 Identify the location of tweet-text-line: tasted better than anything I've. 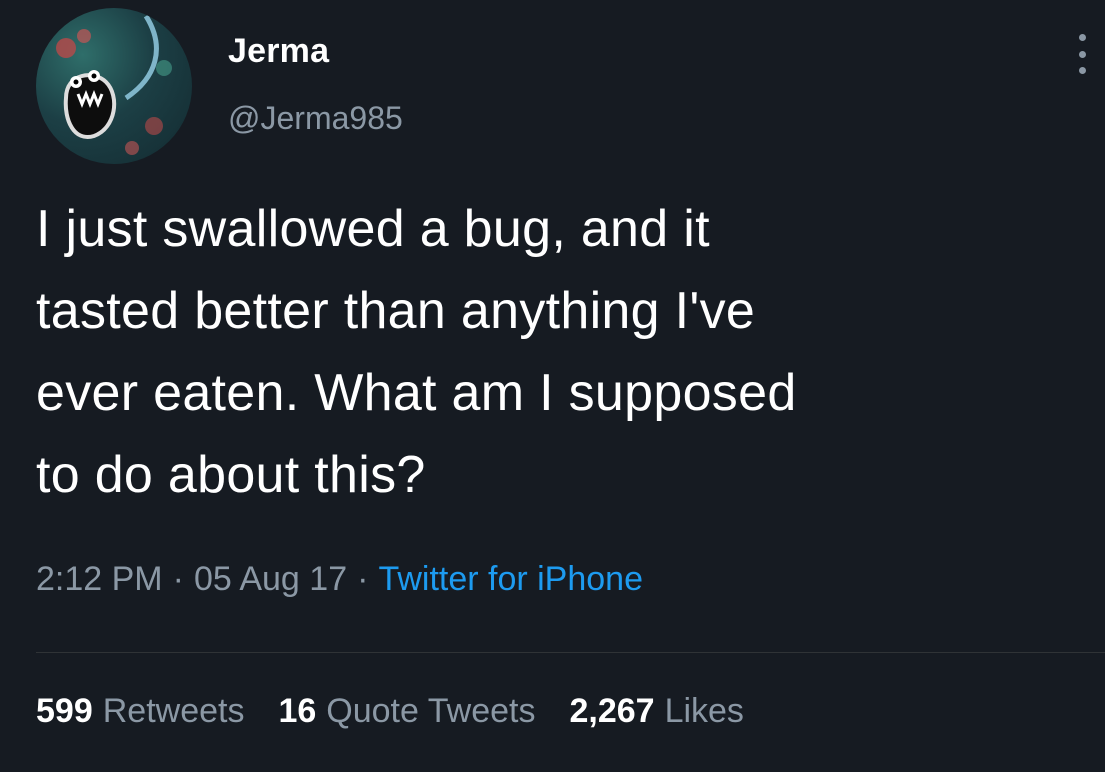
(396, 311).